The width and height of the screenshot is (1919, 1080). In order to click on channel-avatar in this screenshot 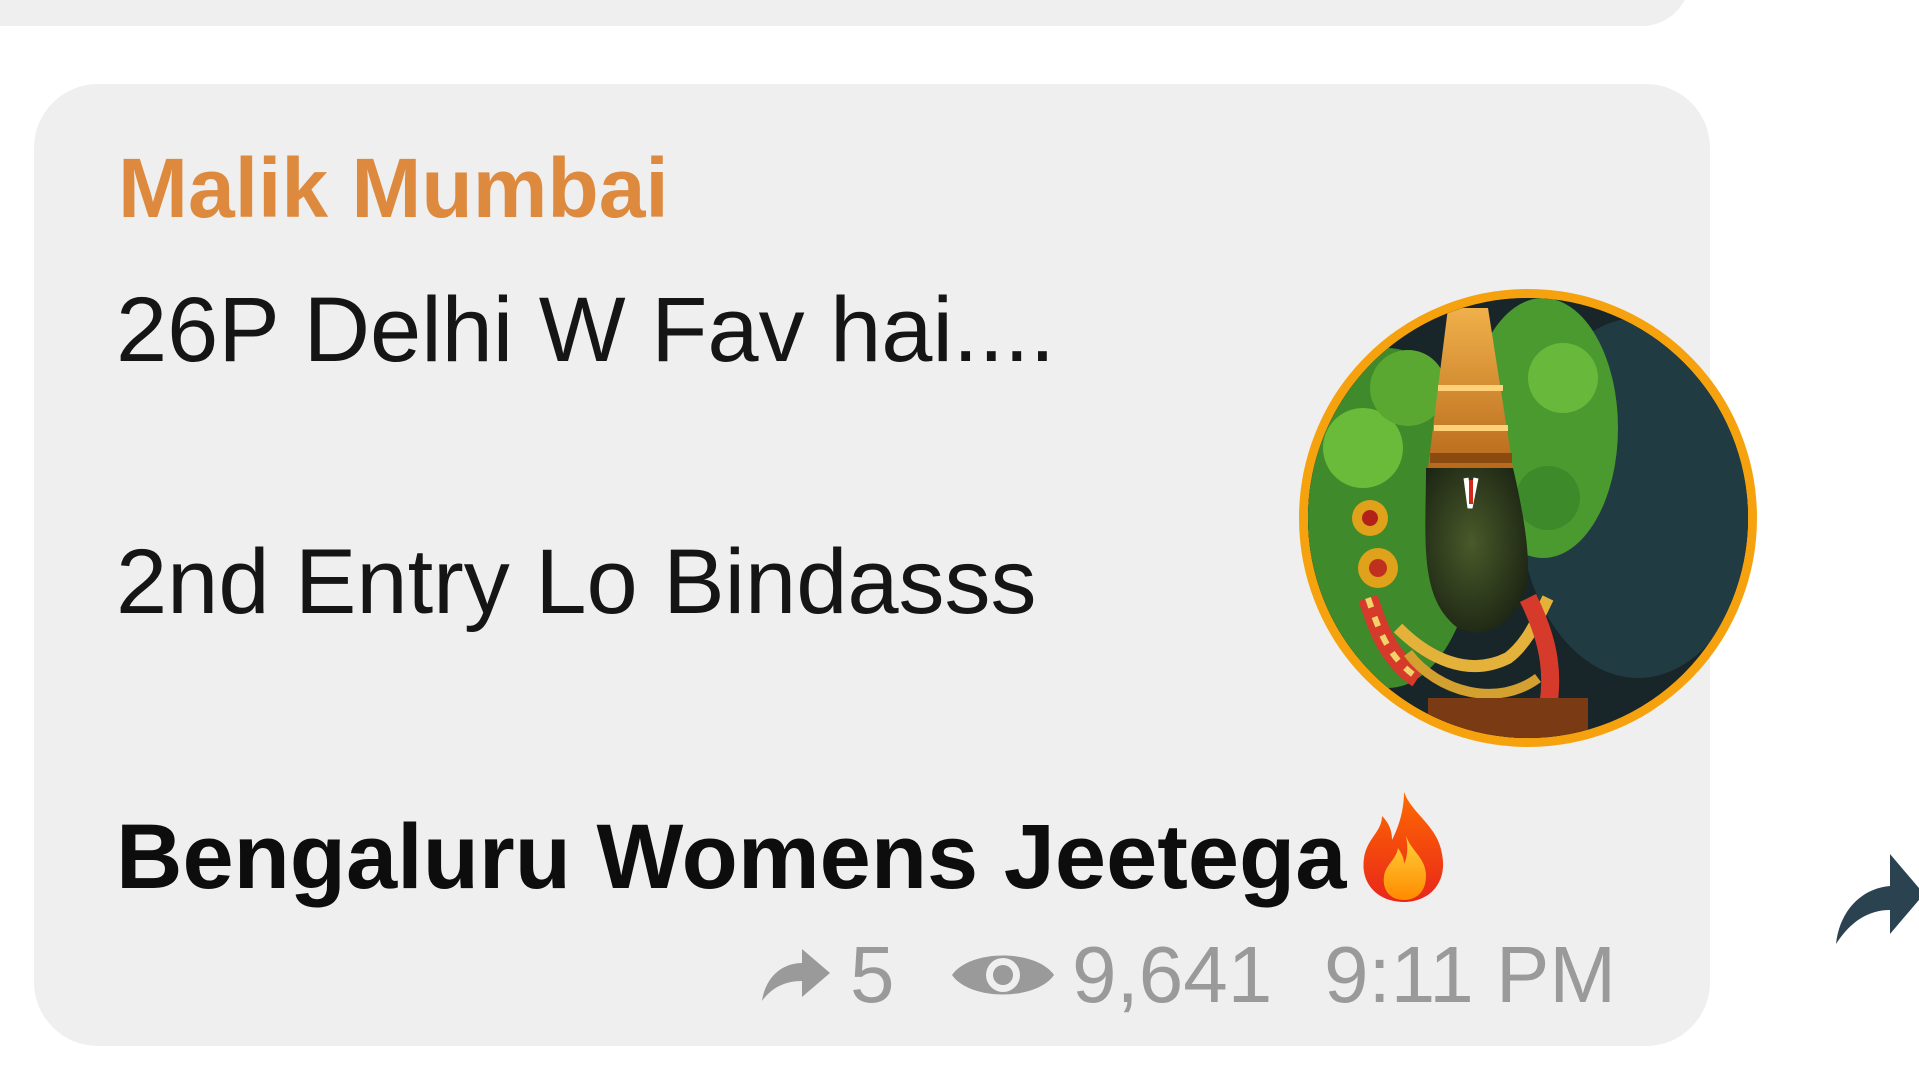, I will do `click(1528, 518)`.